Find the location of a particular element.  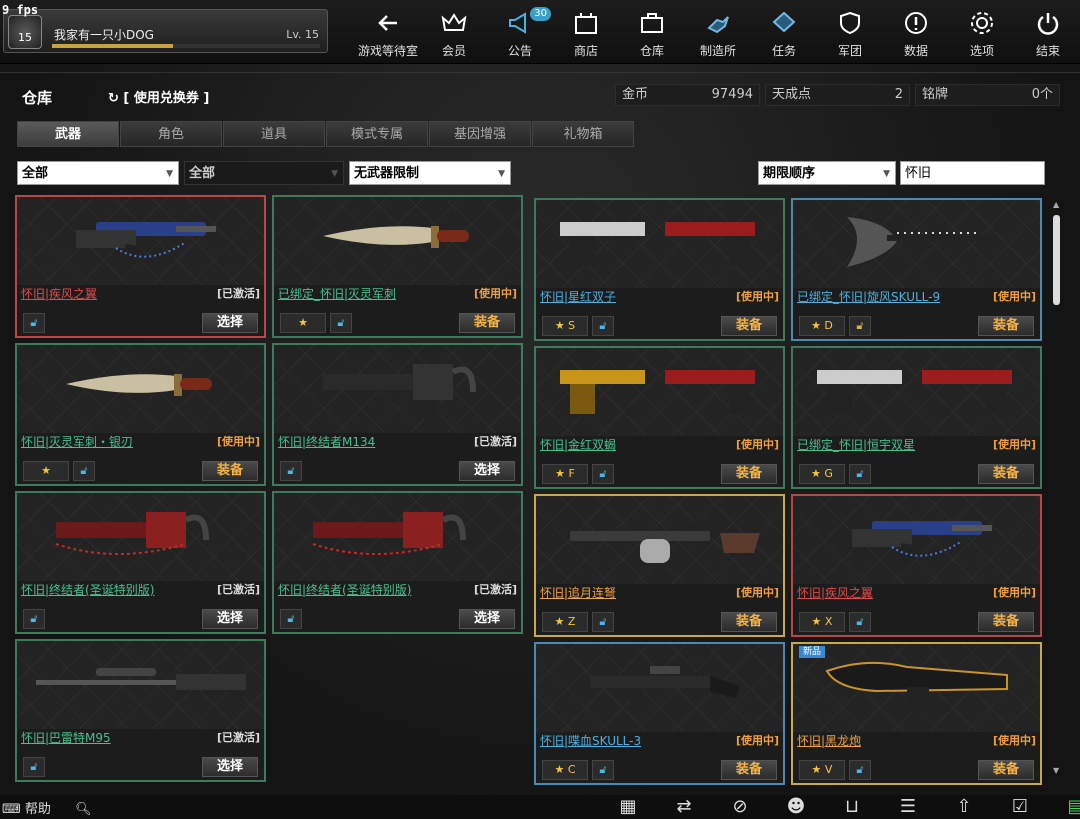

friends-icon: ☻ is located at coordinates (796, 807).